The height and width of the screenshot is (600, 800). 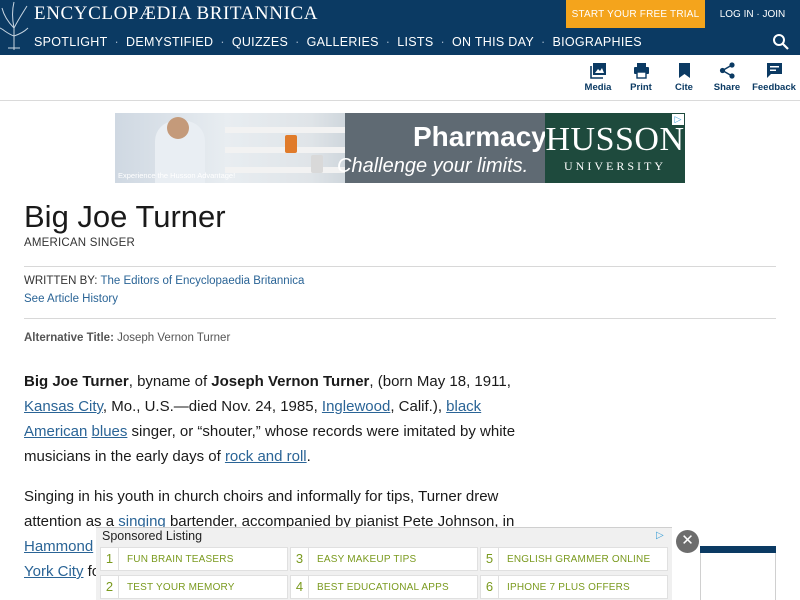 What do you see at coordinates (684, 70) in the screenshot?
I see `bookmark-icon` at bounding box center [684, 70].